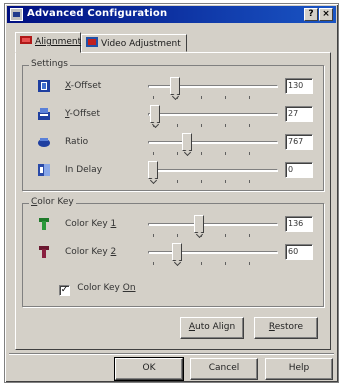  What do you see at coordinates (213, 143) in the screenshot?
I see `ratio-slider` at bounding box center [213, 143].